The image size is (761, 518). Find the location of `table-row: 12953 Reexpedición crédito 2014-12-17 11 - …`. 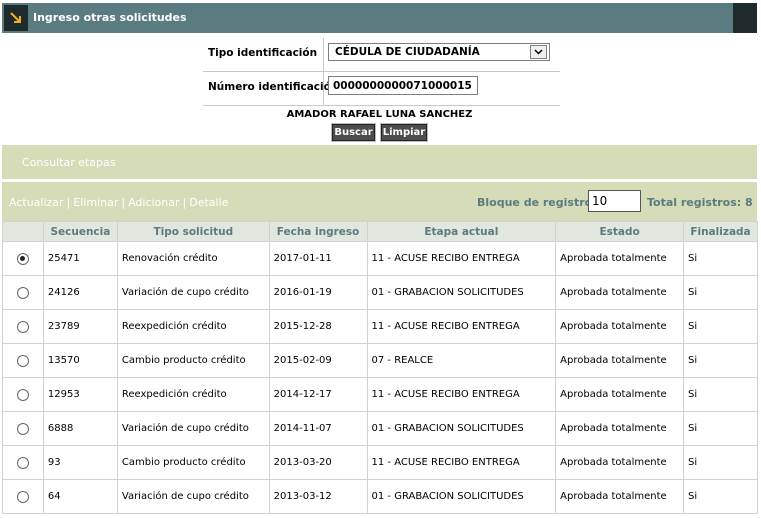

table-row: 12953 Reexpedición crédito 2014-12-17 11 - … is located at coordinates (380, 394).